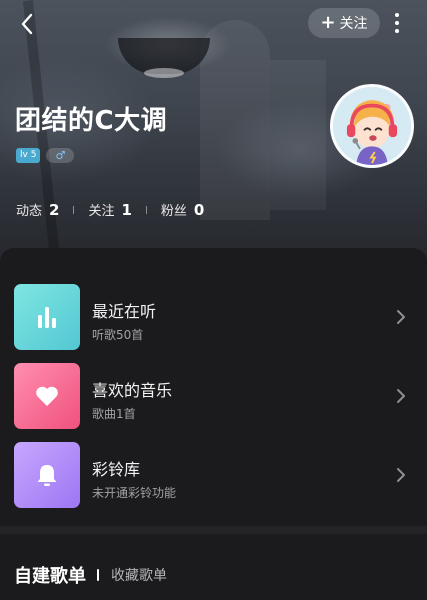  What do you see at coordinates (28, 155) in the screenshot?
I see `level-badge: lv 5` at bounding box center [28, 155].